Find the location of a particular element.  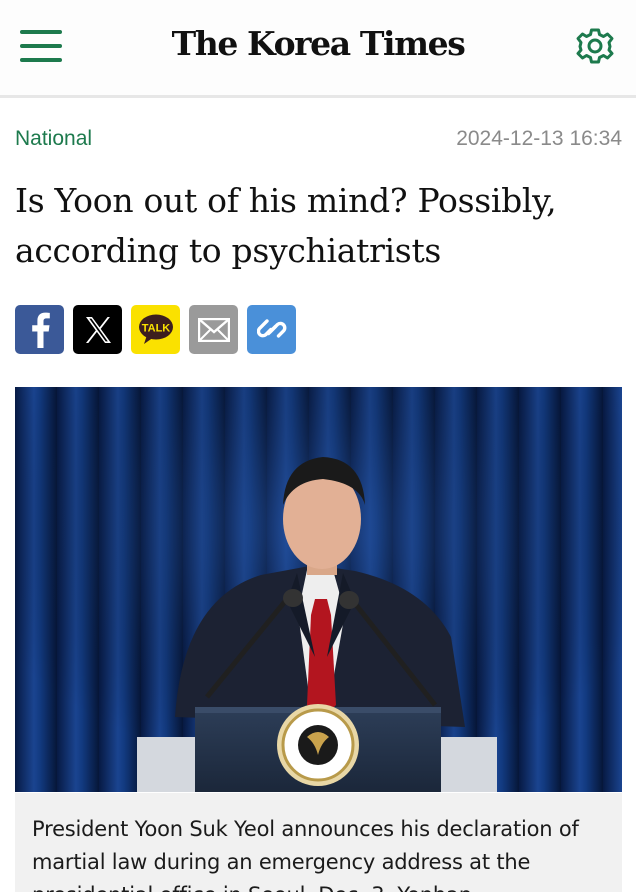

copy-link-button is located at coordinates (271, 329).